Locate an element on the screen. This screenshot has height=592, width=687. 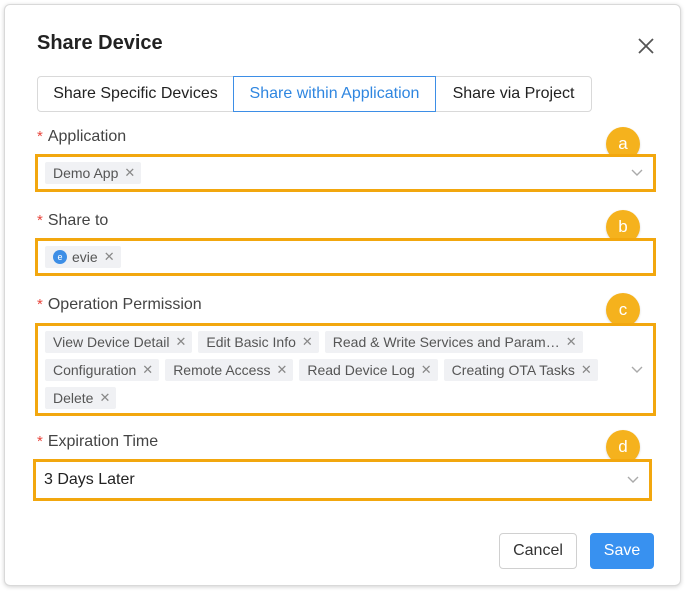
tag: Configuration ✕ is located at coordinates (102, 370).